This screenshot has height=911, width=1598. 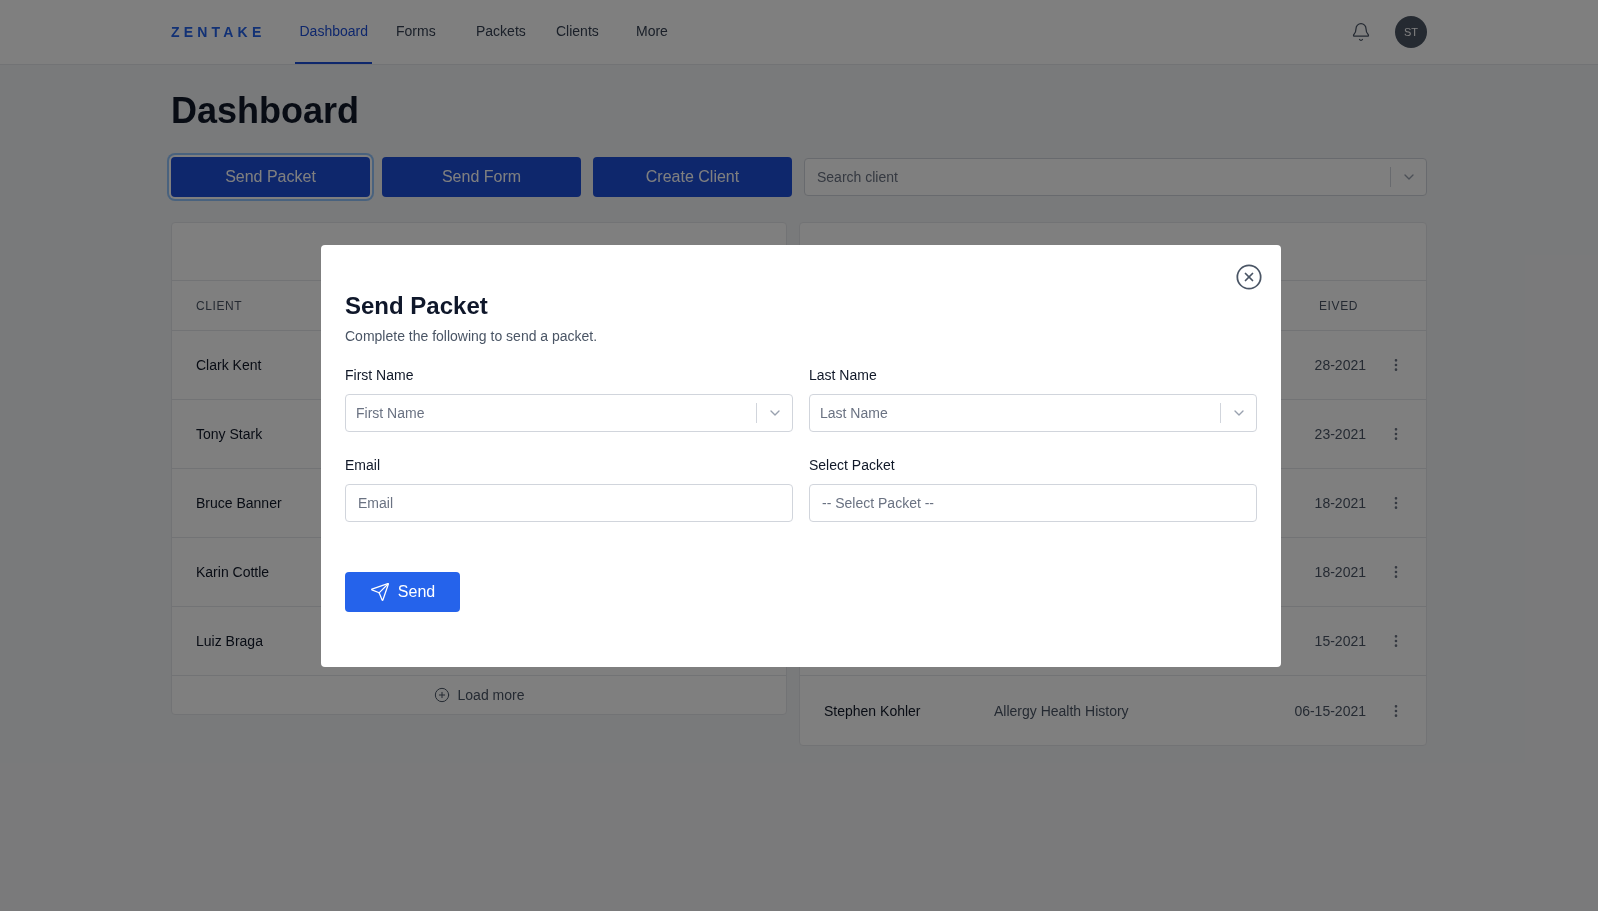 What do you see at coordinates (1340, 641) in the screenshot?
I see `received-date: 15-2021` at bounding box center [1340, 641].